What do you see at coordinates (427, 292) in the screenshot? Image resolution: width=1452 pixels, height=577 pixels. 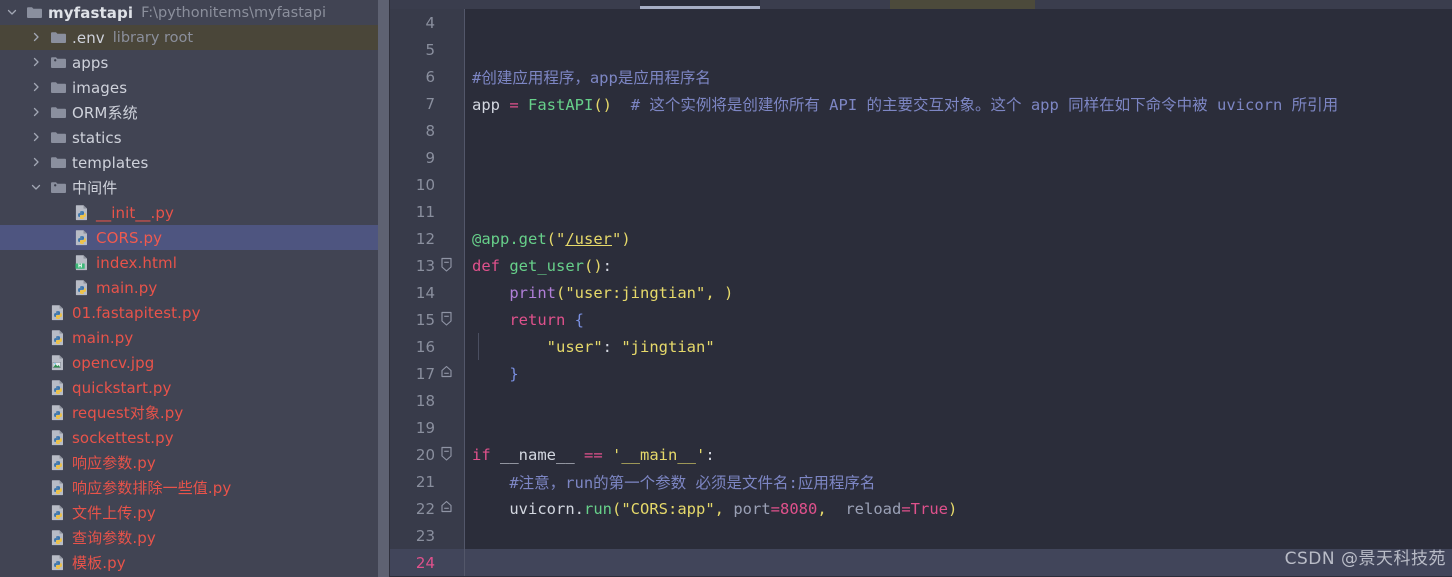 I see `line-gutter: 14` at bounding box center [427, 292].